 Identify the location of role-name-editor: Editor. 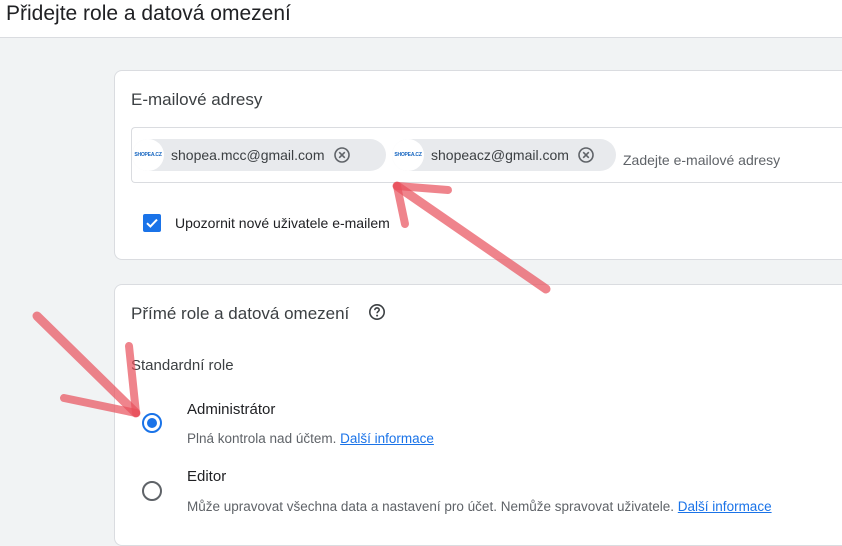
(207, 476).